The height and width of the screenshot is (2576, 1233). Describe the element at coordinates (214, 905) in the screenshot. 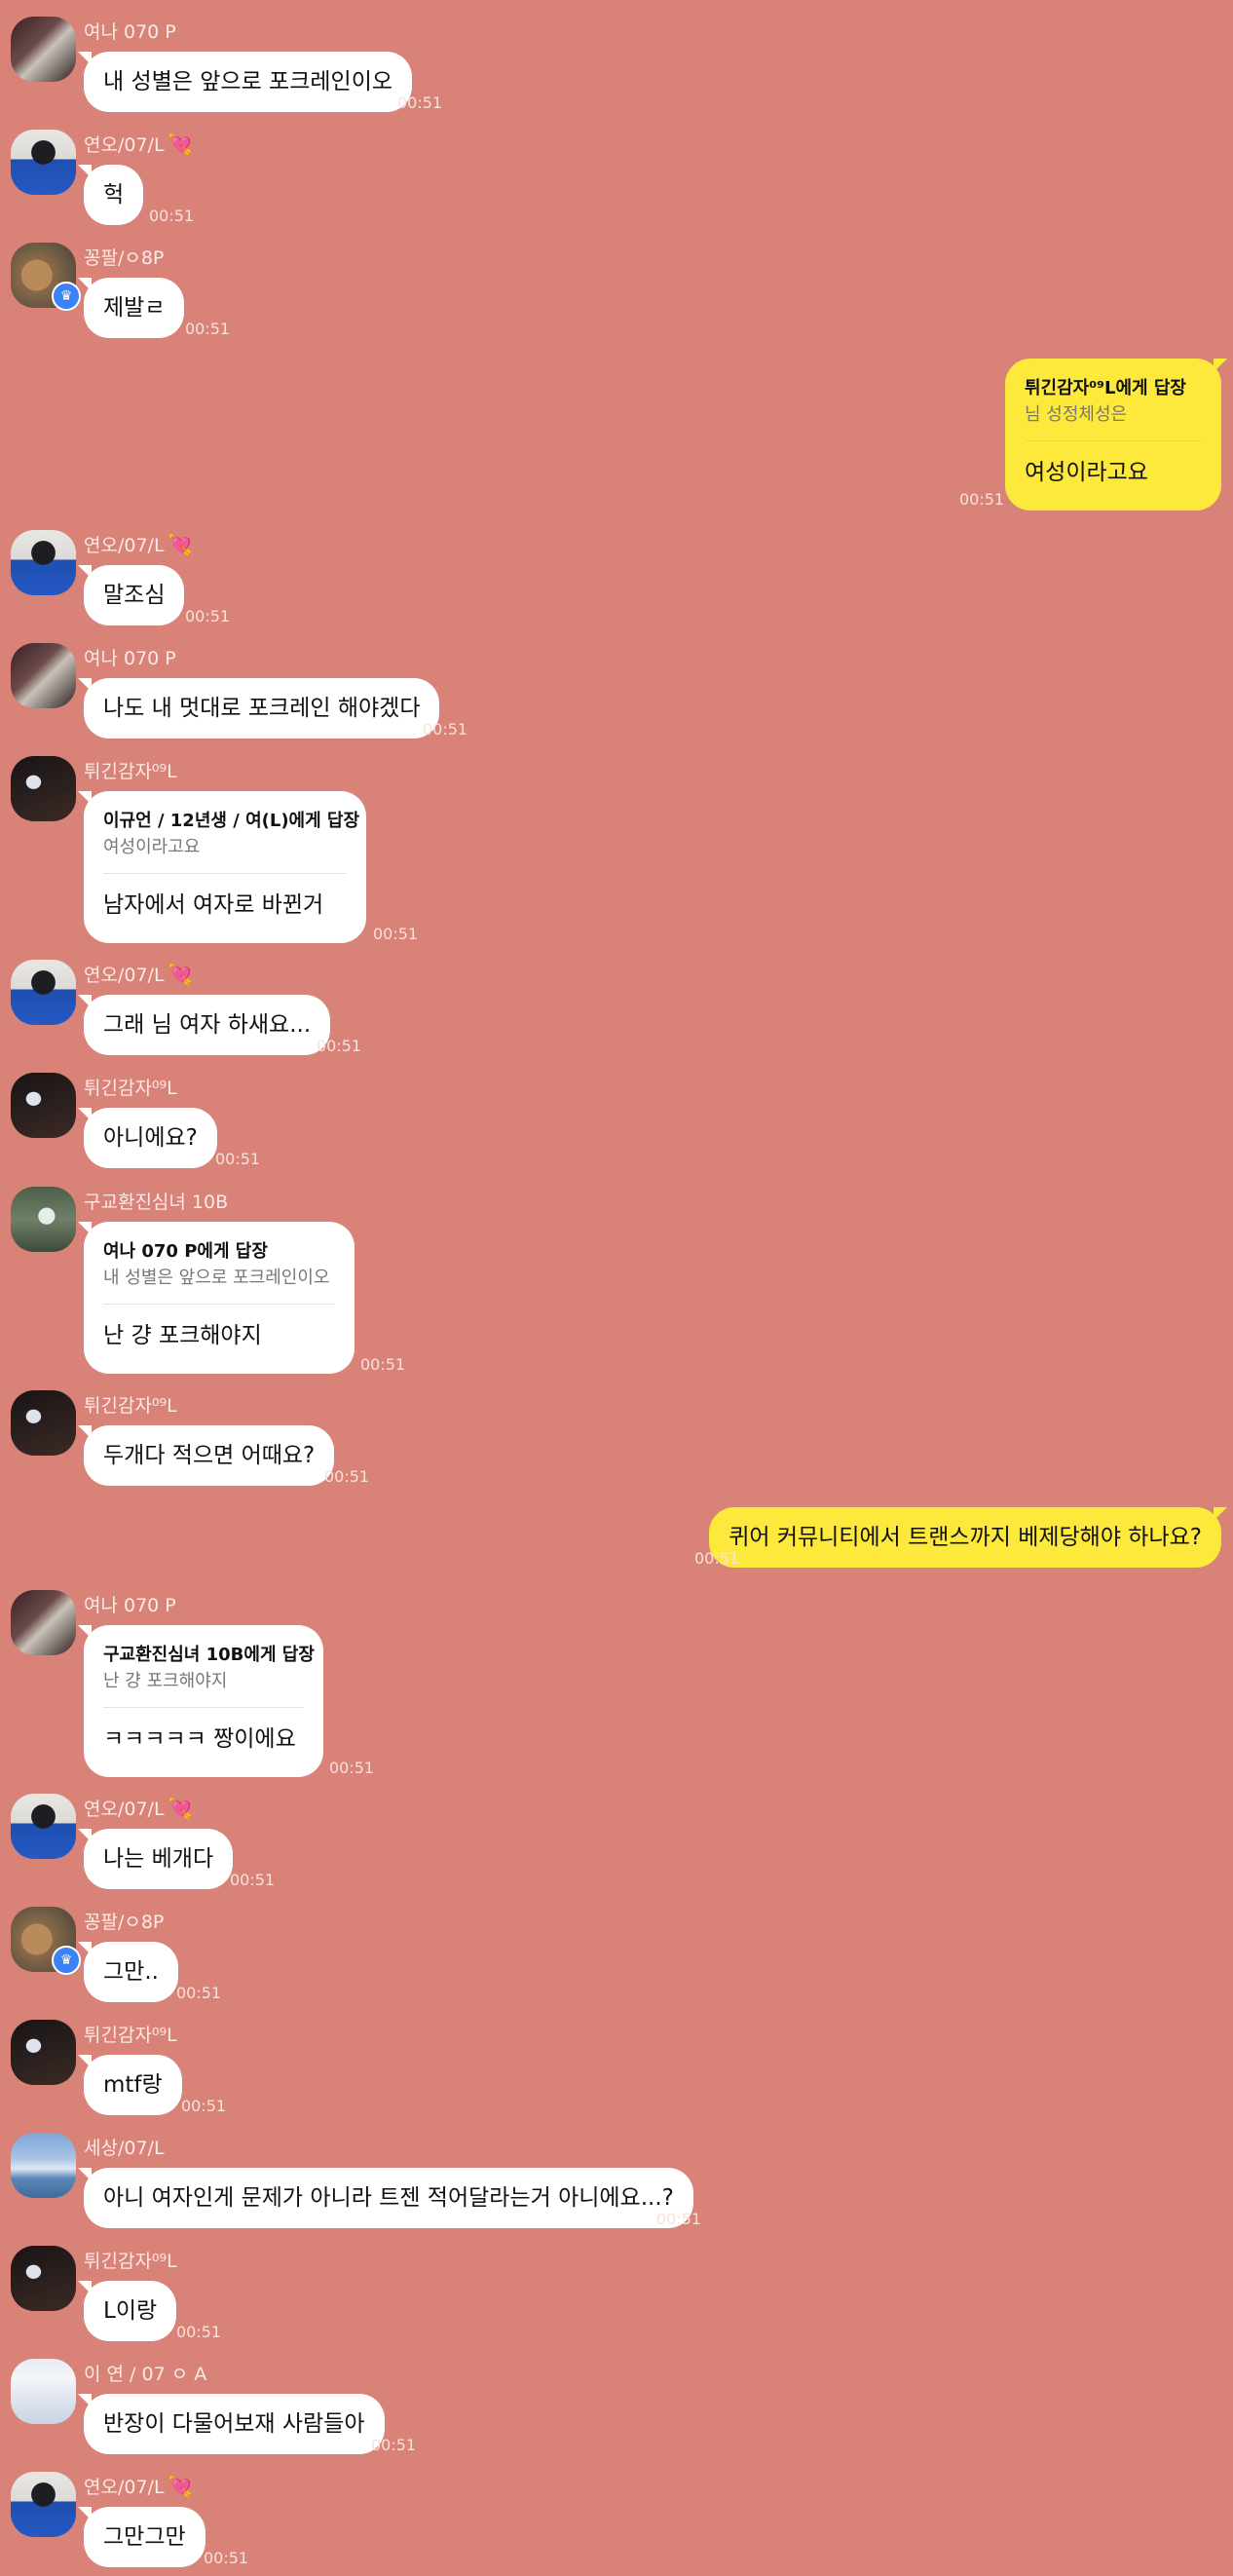

I see `message-text: 남자에서 여자로 바뀐거` at that location.